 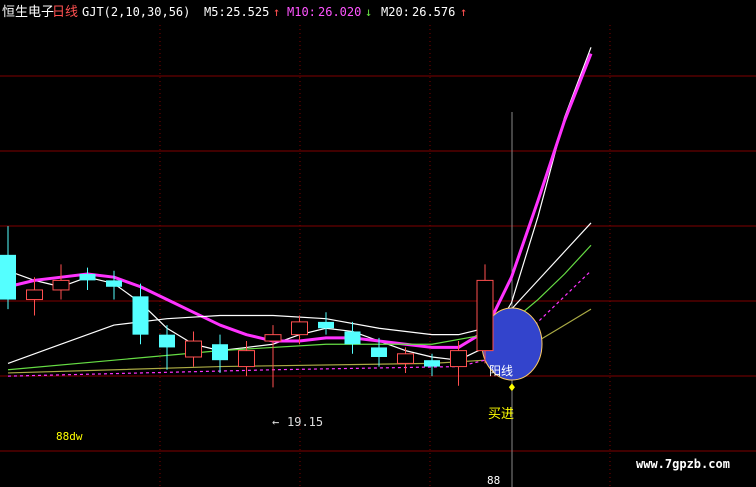 What do you see at coordinates (433, 12) in the screenshot?
I see `ma20-value: 26.576` at bounding box center [433, 12].